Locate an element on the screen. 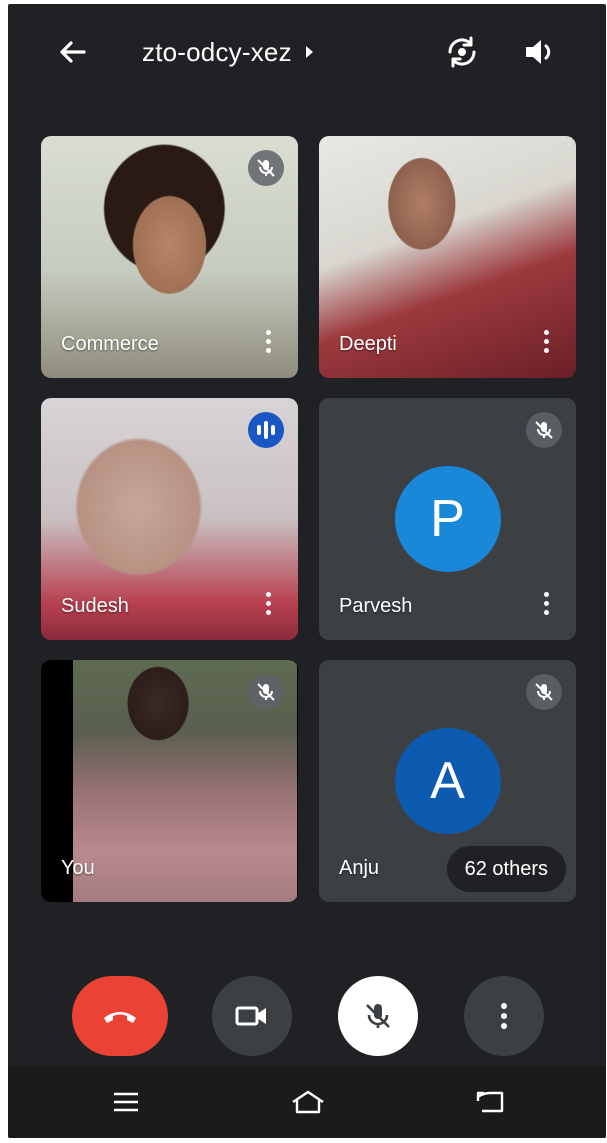 Image resolution: width=607 pixels, height=1143 pixels. back-arrow-icon is located at coordinates (72, 52).